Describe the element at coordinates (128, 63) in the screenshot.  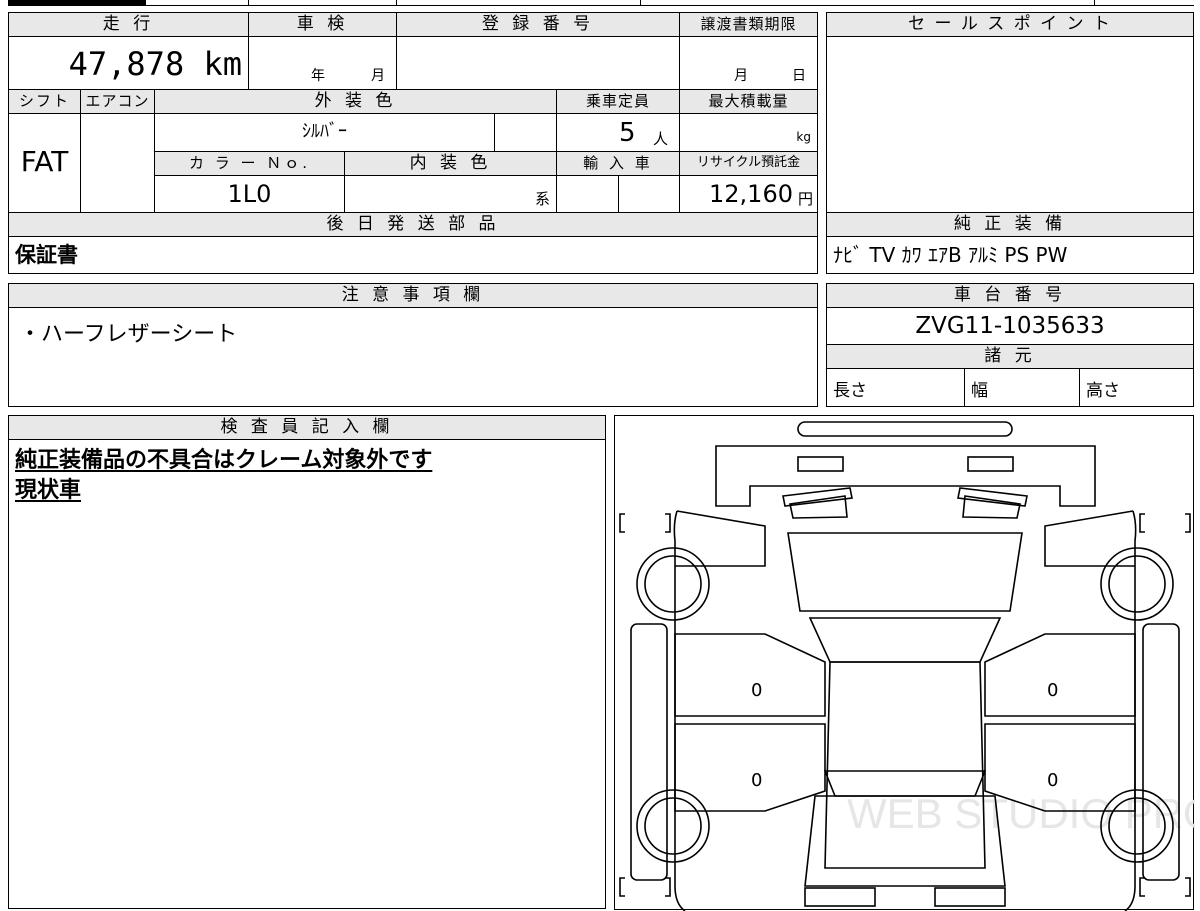
I see `mileage-value: 47,878 km` at that location.